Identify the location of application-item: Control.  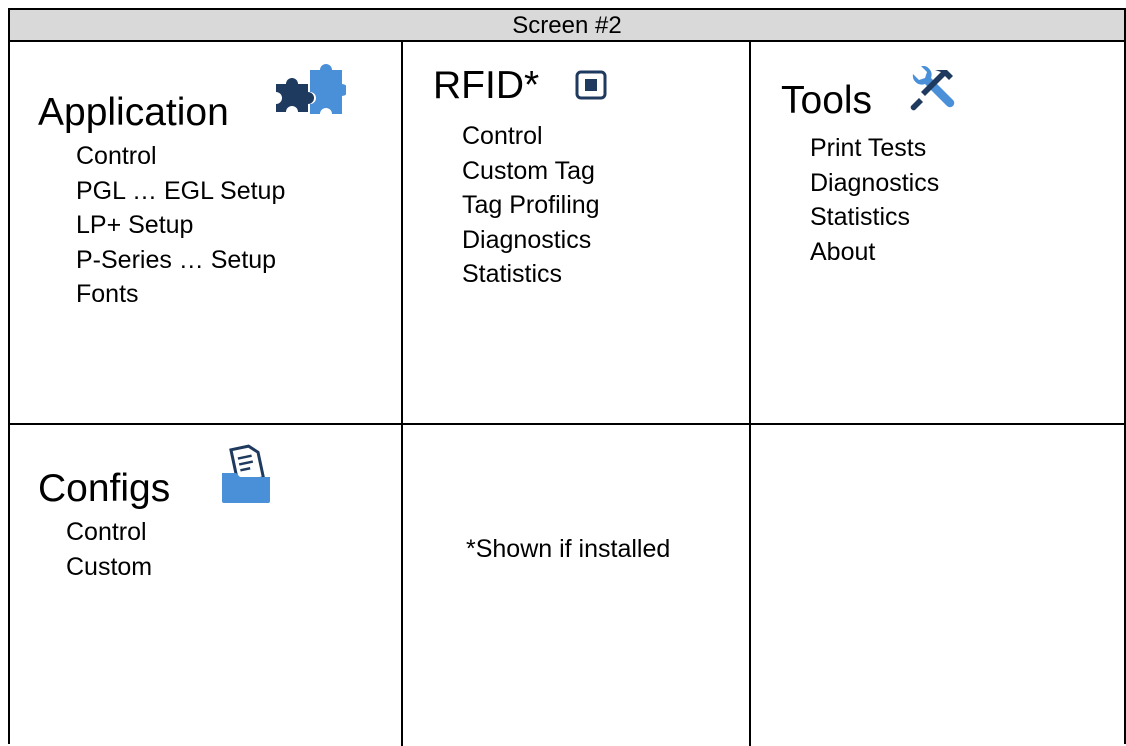
(180, 156).